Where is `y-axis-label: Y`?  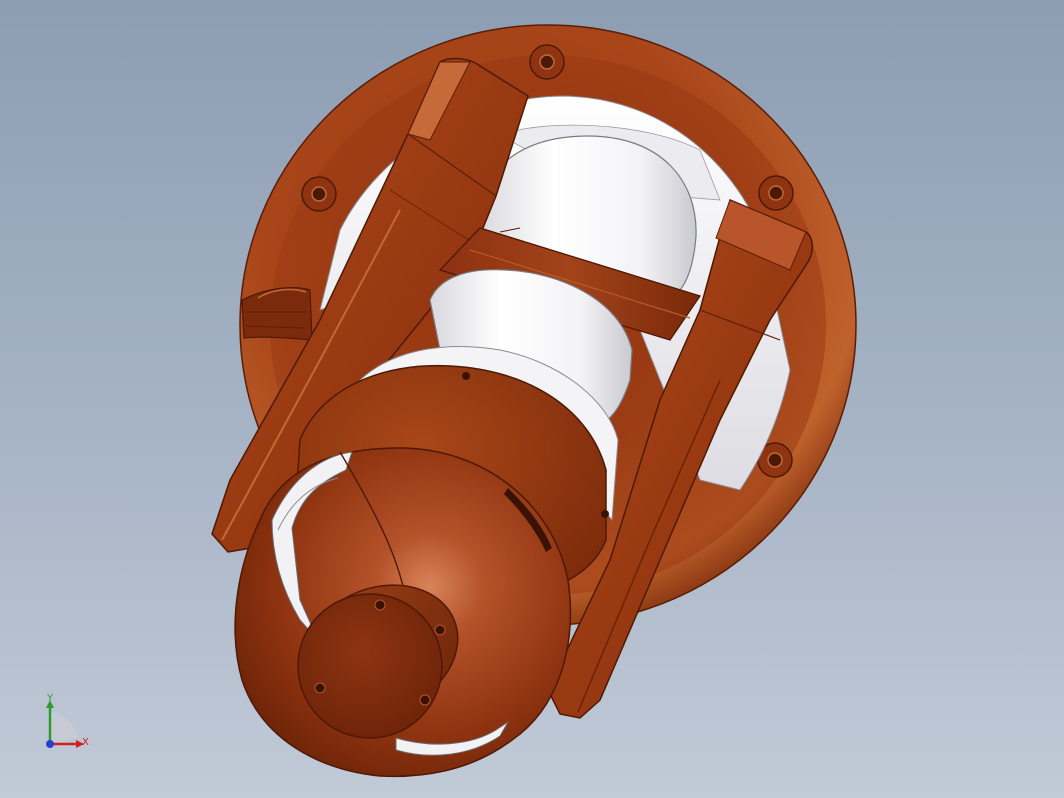 y-axis-label: Y is located at coordinates (50, 698).